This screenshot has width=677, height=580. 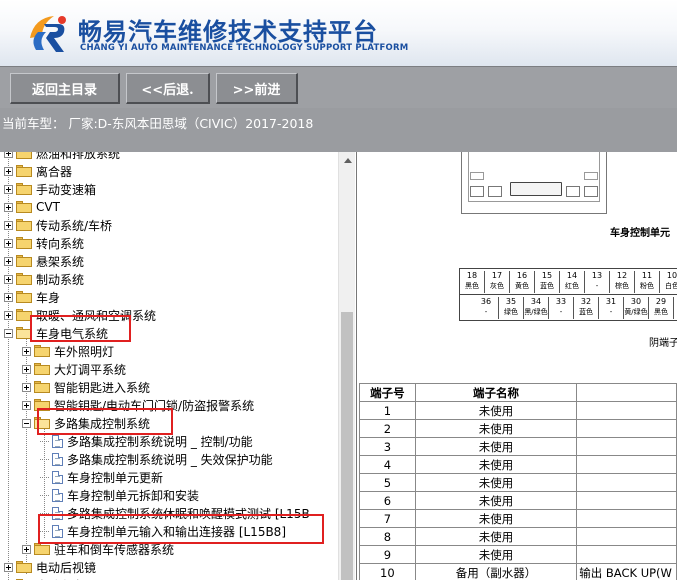 I want to click on highlight-multiplex-system, so click(x=105, y=421).